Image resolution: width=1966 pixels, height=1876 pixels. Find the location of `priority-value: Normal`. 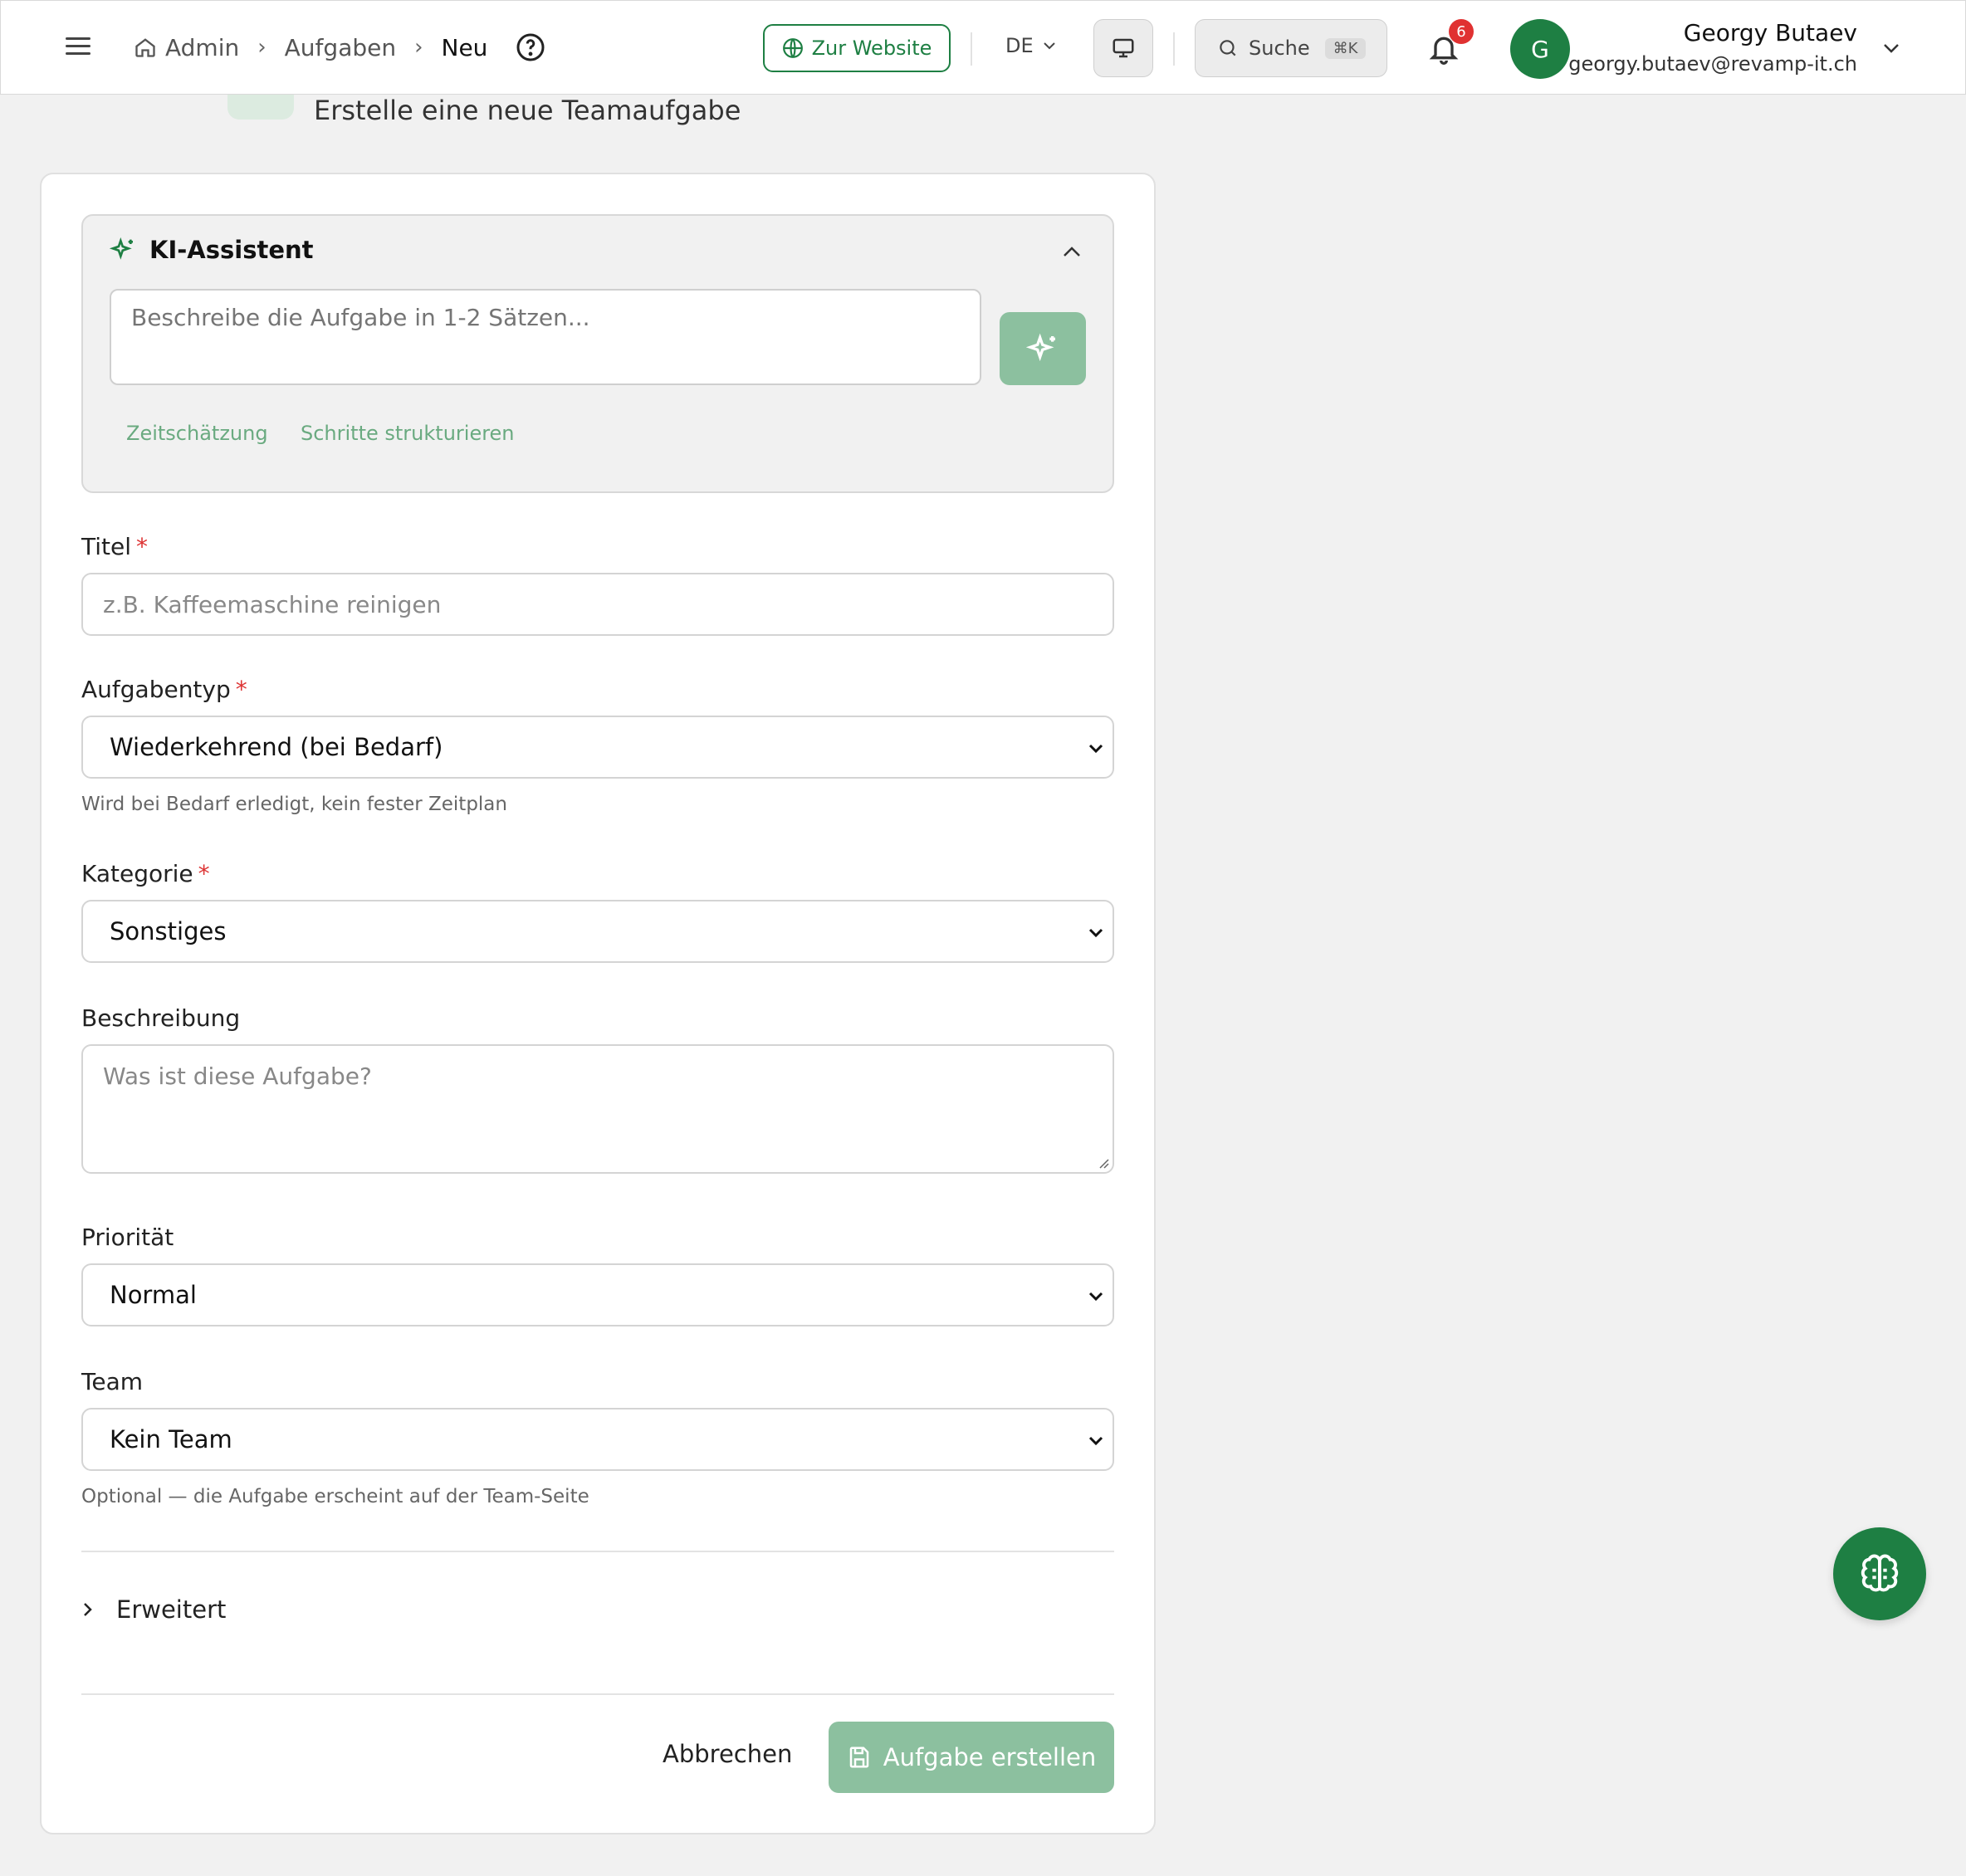

priority-value: Normal is located at coordinates (154, 1295).